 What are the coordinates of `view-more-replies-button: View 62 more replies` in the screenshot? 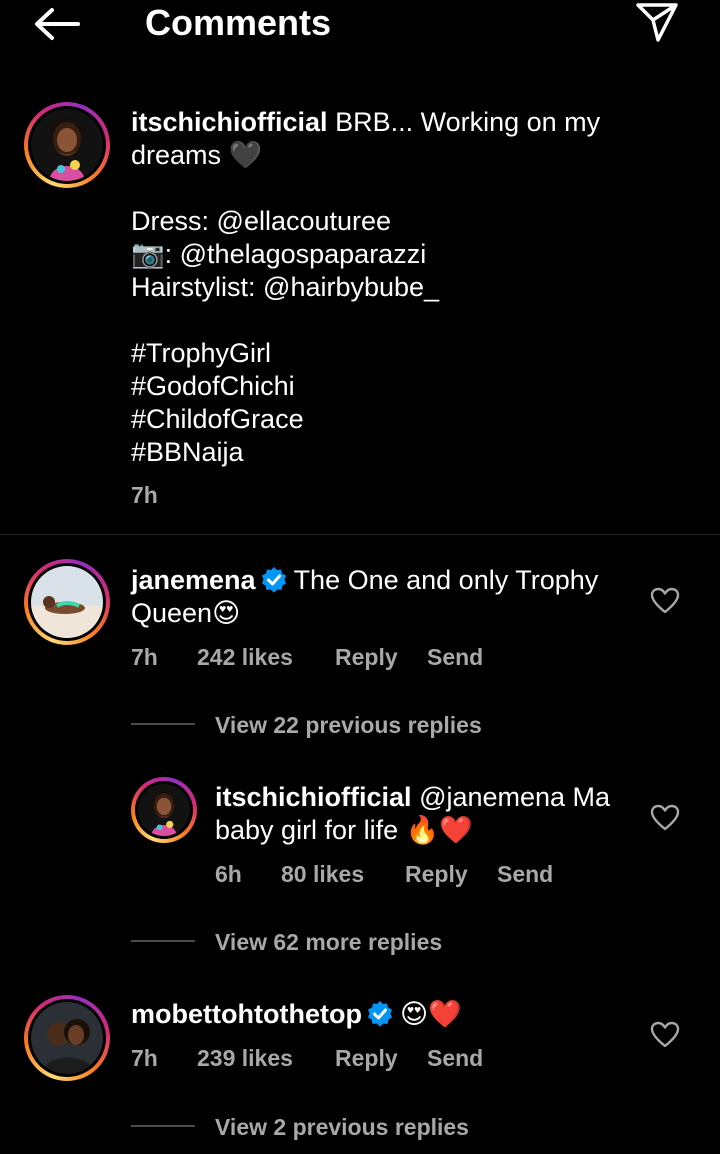 It's located at (328, 942).